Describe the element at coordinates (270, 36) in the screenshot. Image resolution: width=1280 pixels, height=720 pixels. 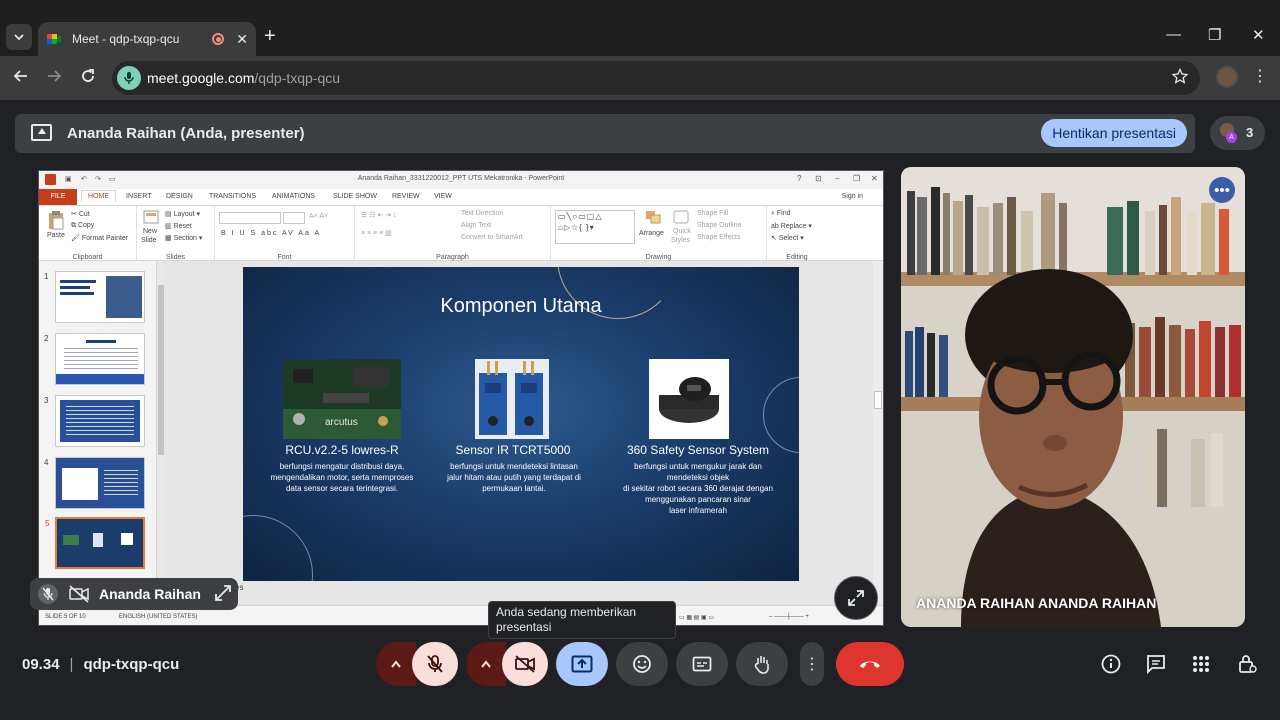
I see `new-tab-button: +` at that location.